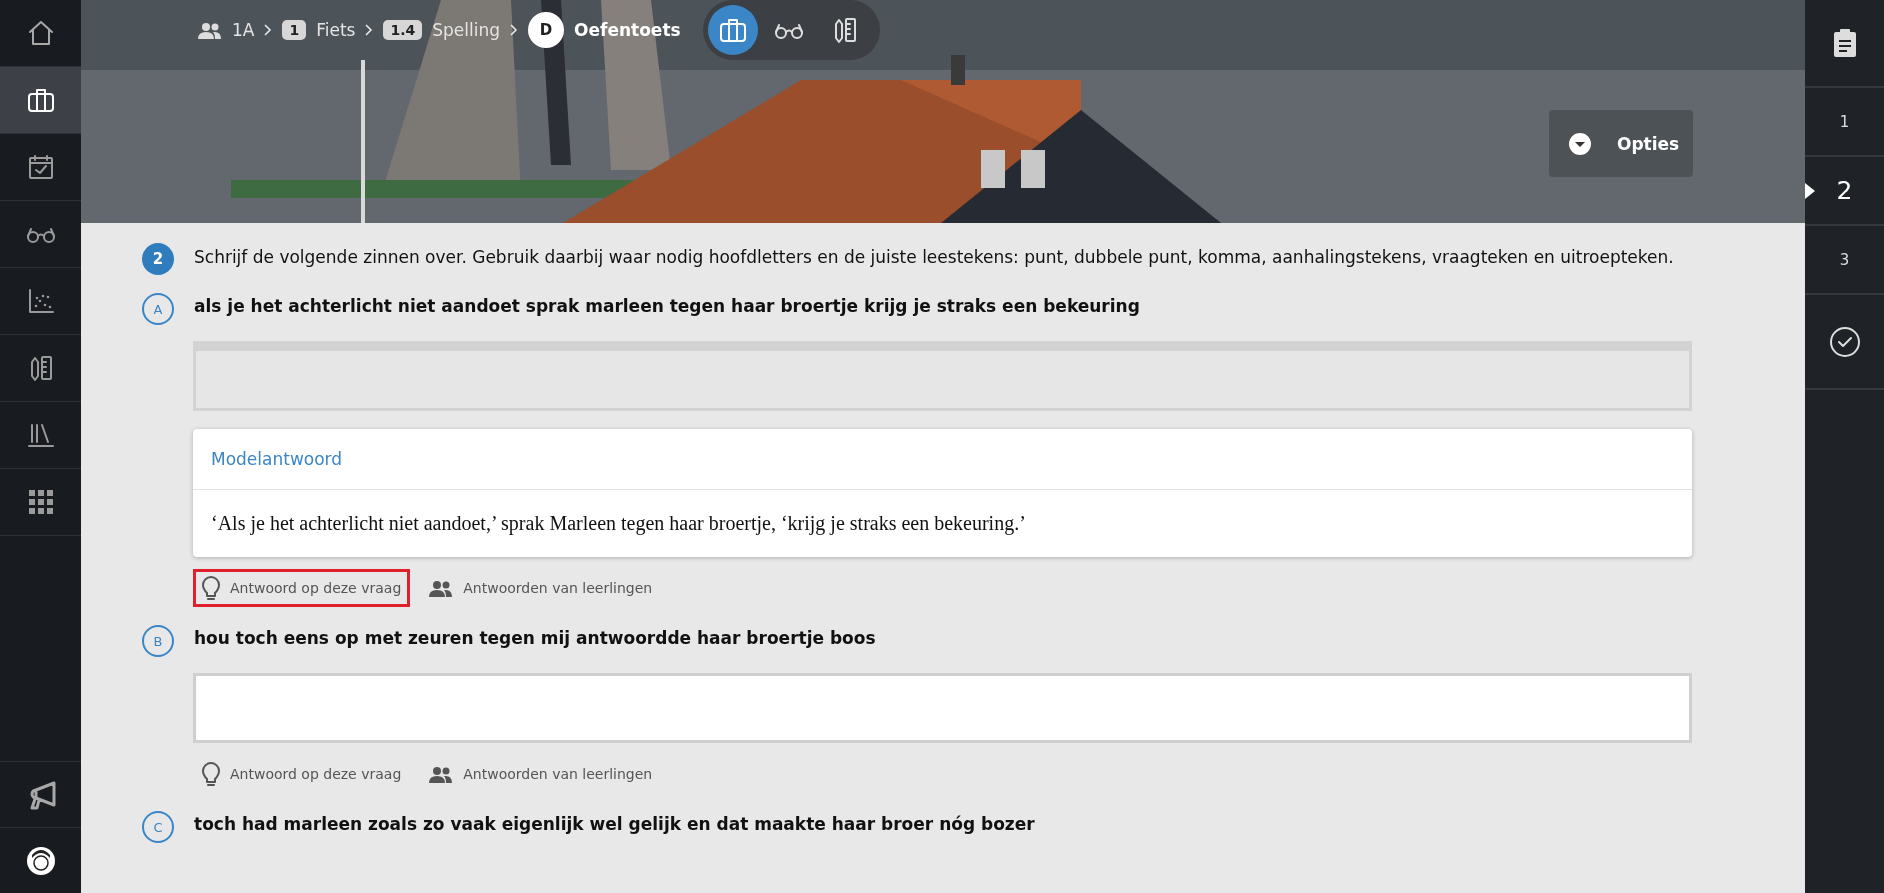 The width and height of the screenshot is (1884, 893). I want to click on breadcrumb-link: Oefentoets, so click(627, 30).